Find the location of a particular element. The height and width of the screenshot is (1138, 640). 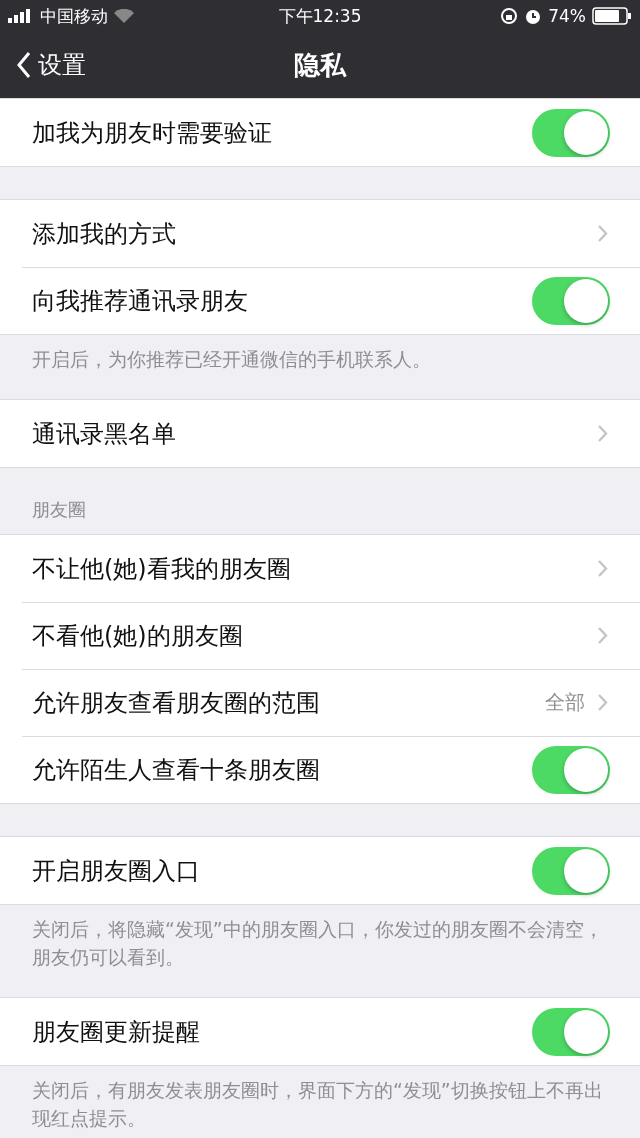

chevron-left-icon is located at coordinates (24, 65).